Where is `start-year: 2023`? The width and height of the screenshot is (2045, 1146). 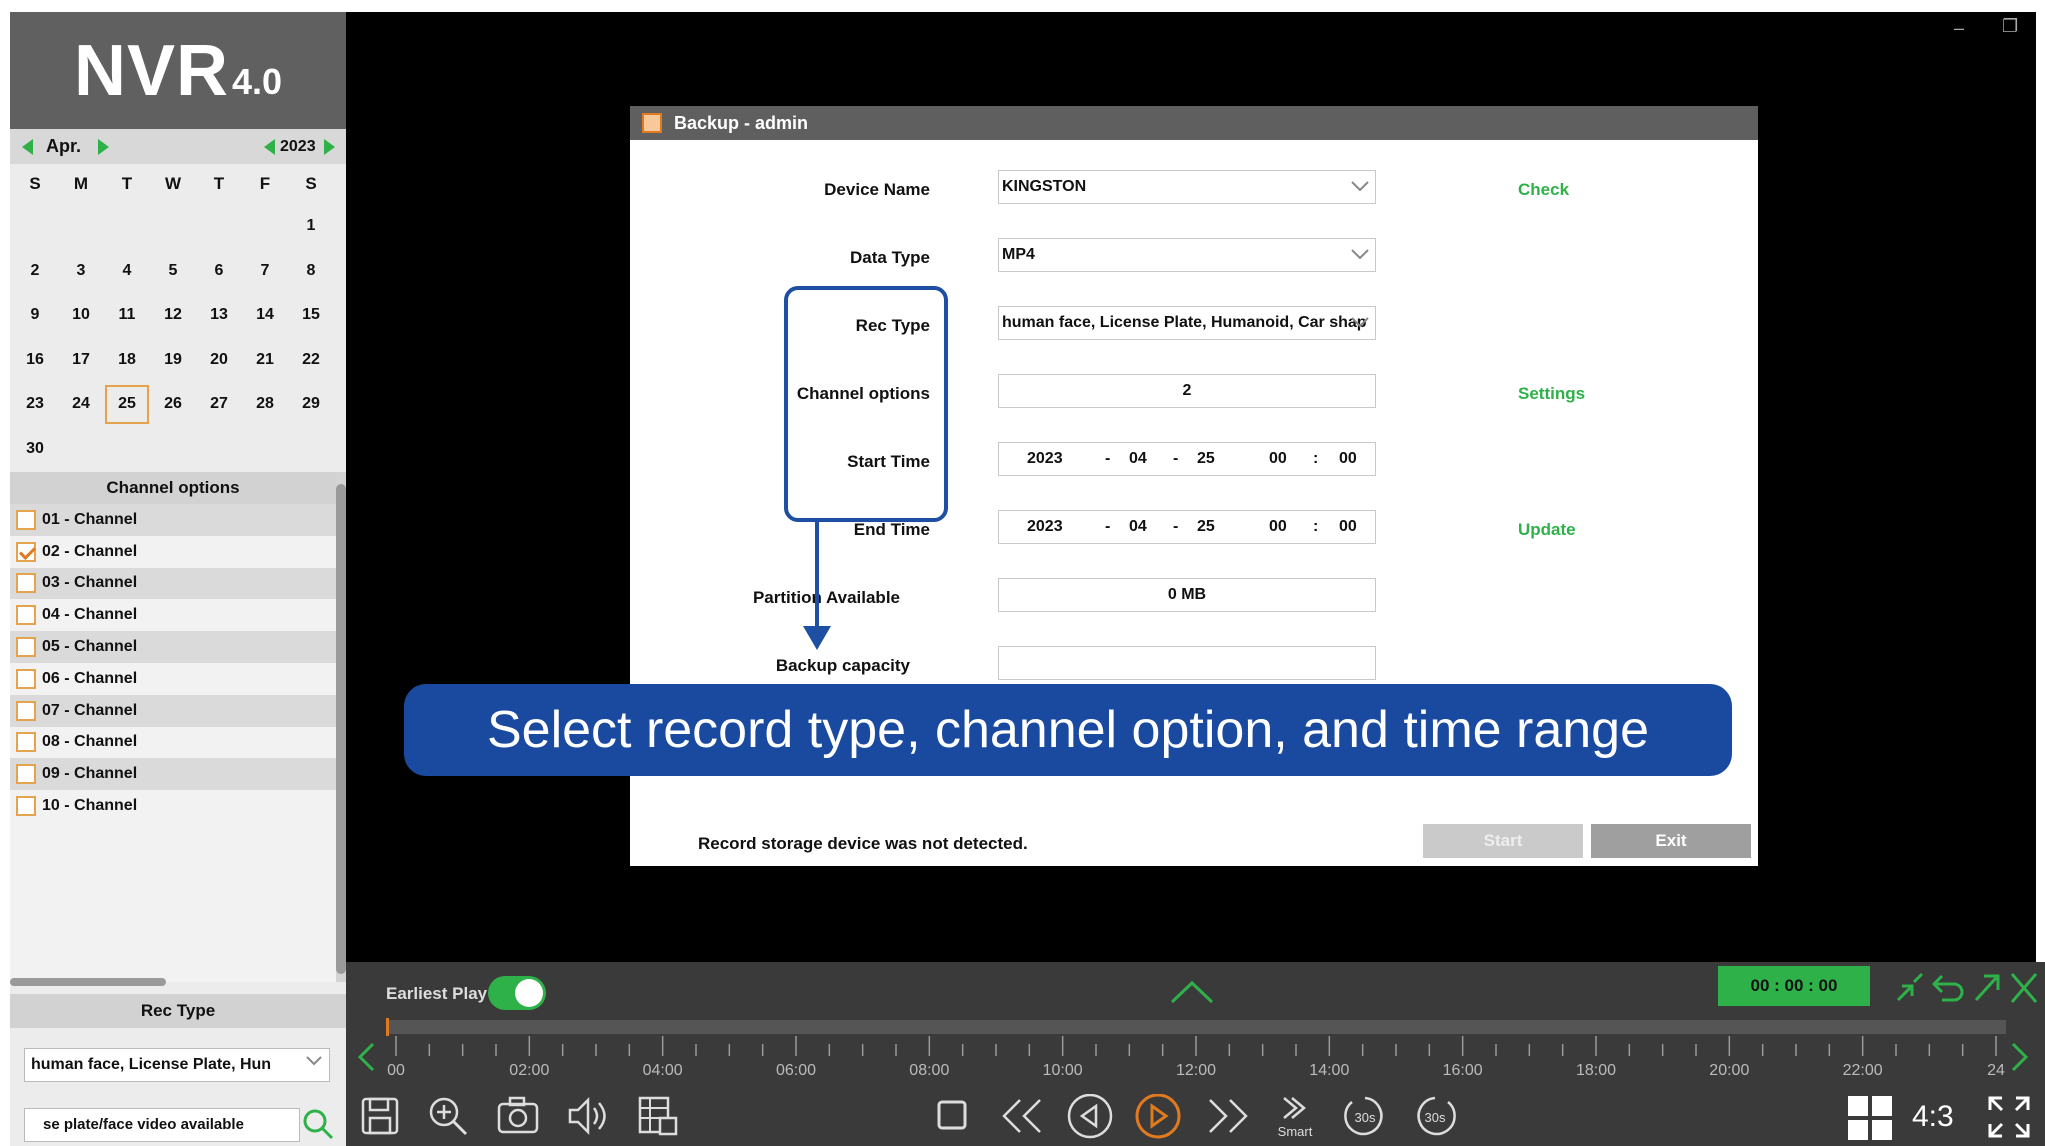 start-year: 2023 is located at coordinates (1045, 459).